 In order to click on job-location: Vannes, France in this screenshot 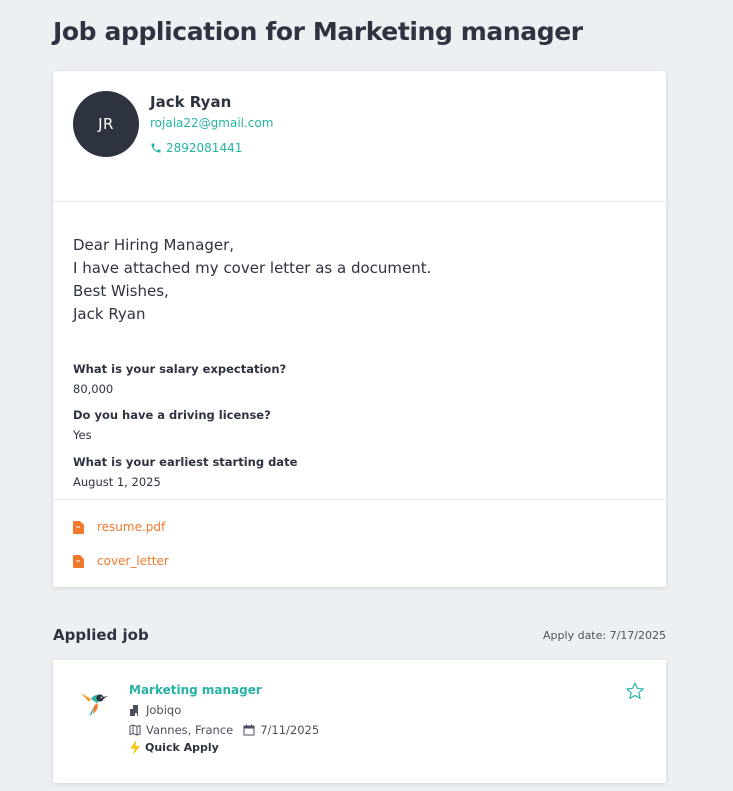, I will do `click(190, 730)`.